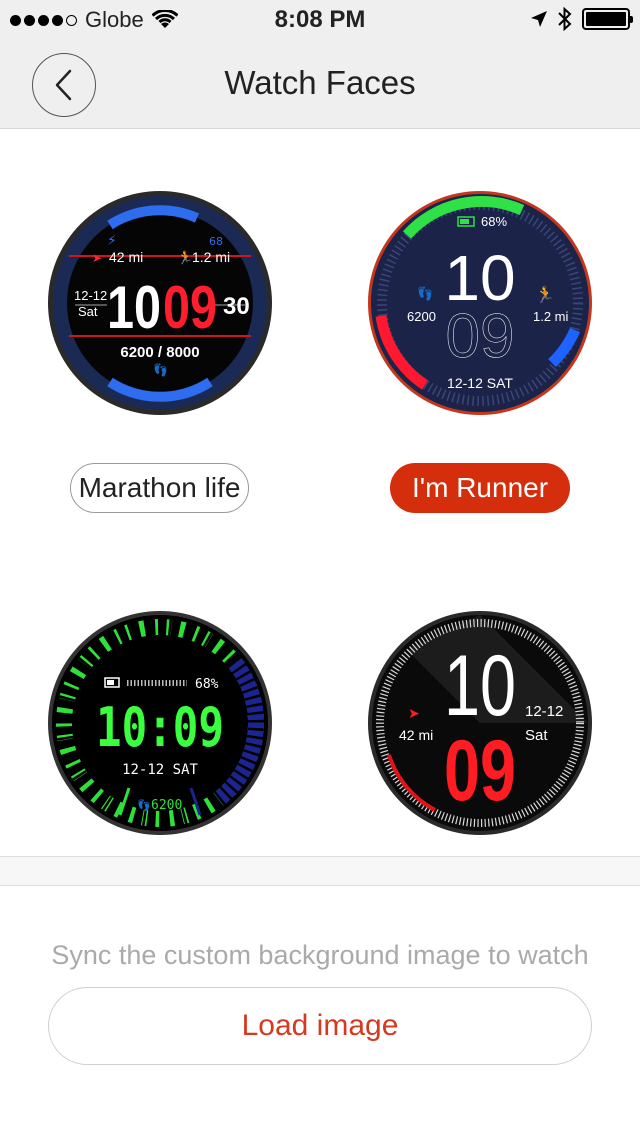 The width and height of the screenshot is (640, 1136). Describe the element at coordinates (320, 871) in the screenshot. I see `section-divider` at that location.